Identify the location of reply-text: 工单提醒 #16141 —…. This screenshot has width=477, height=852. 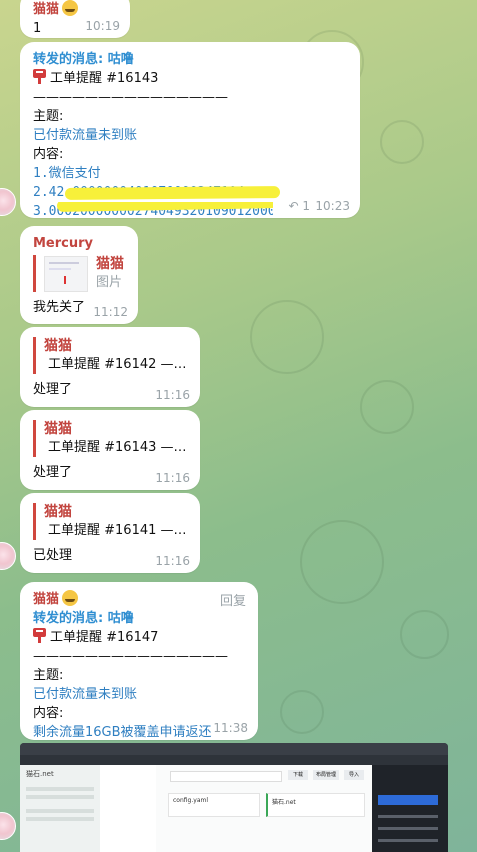
(117, 530).